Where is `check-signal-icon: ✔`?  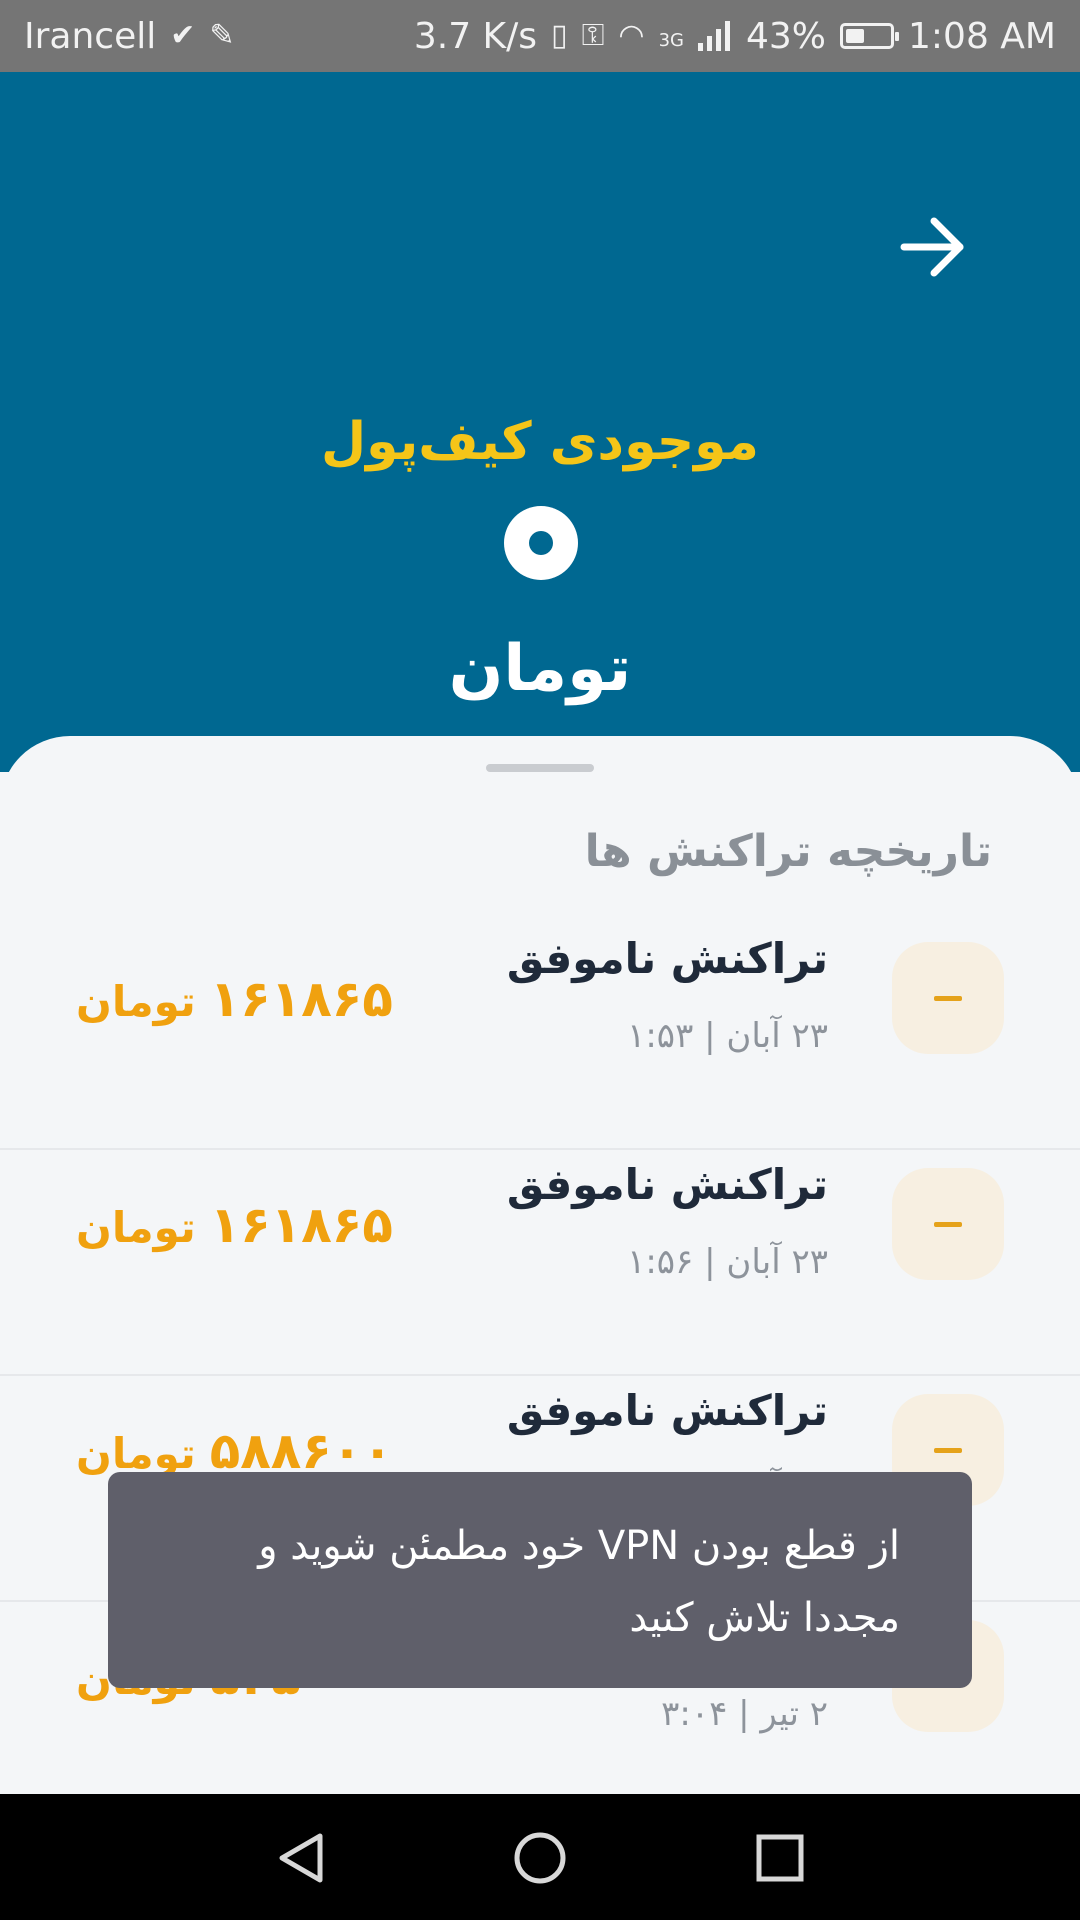 check-signal-icon: ✔ is located at coordinates (183, 35).